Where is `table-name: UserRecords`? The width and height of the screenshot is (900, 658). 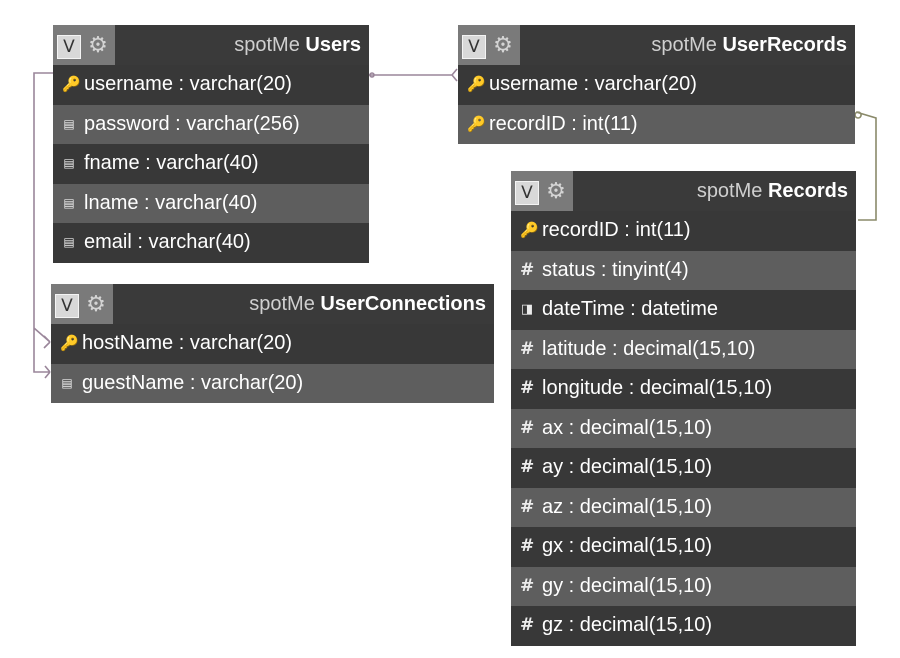 table-name: UserRecords is located at coordinates (784, 45).